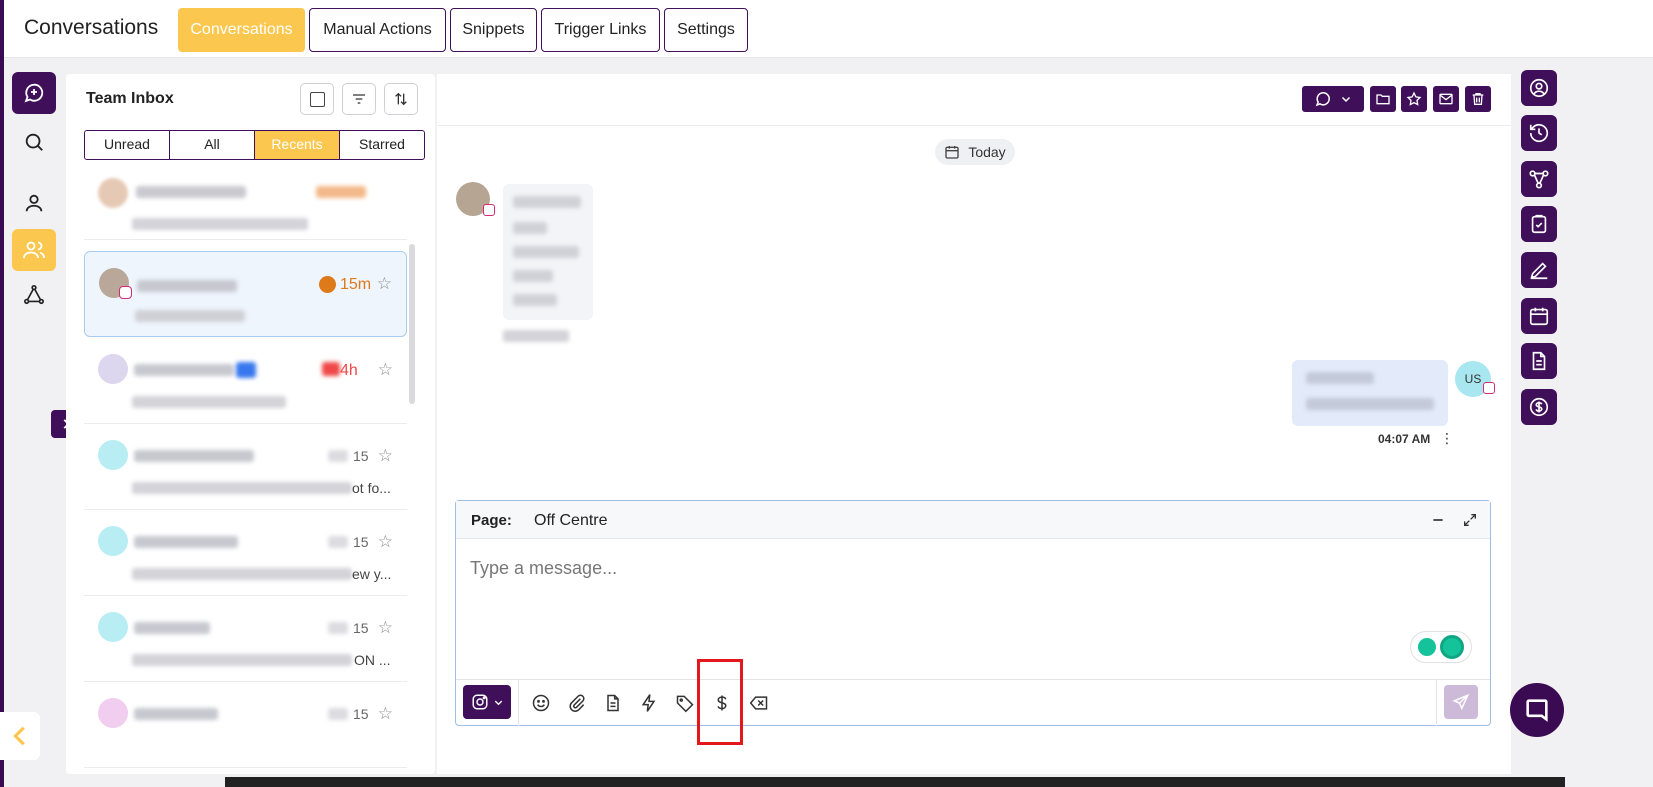 This screenshot has height=787, width=1653. I want to click on message-more-icon: ⋮, so click(1447, 438).